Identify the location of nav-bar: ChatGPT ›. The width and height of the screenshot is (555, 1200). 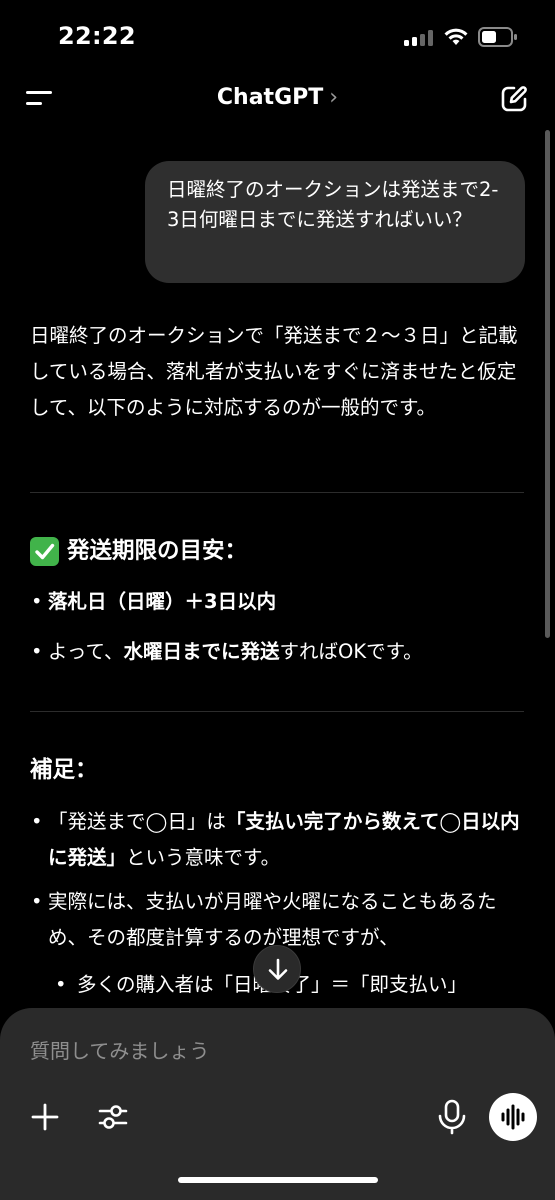
(277, 100).